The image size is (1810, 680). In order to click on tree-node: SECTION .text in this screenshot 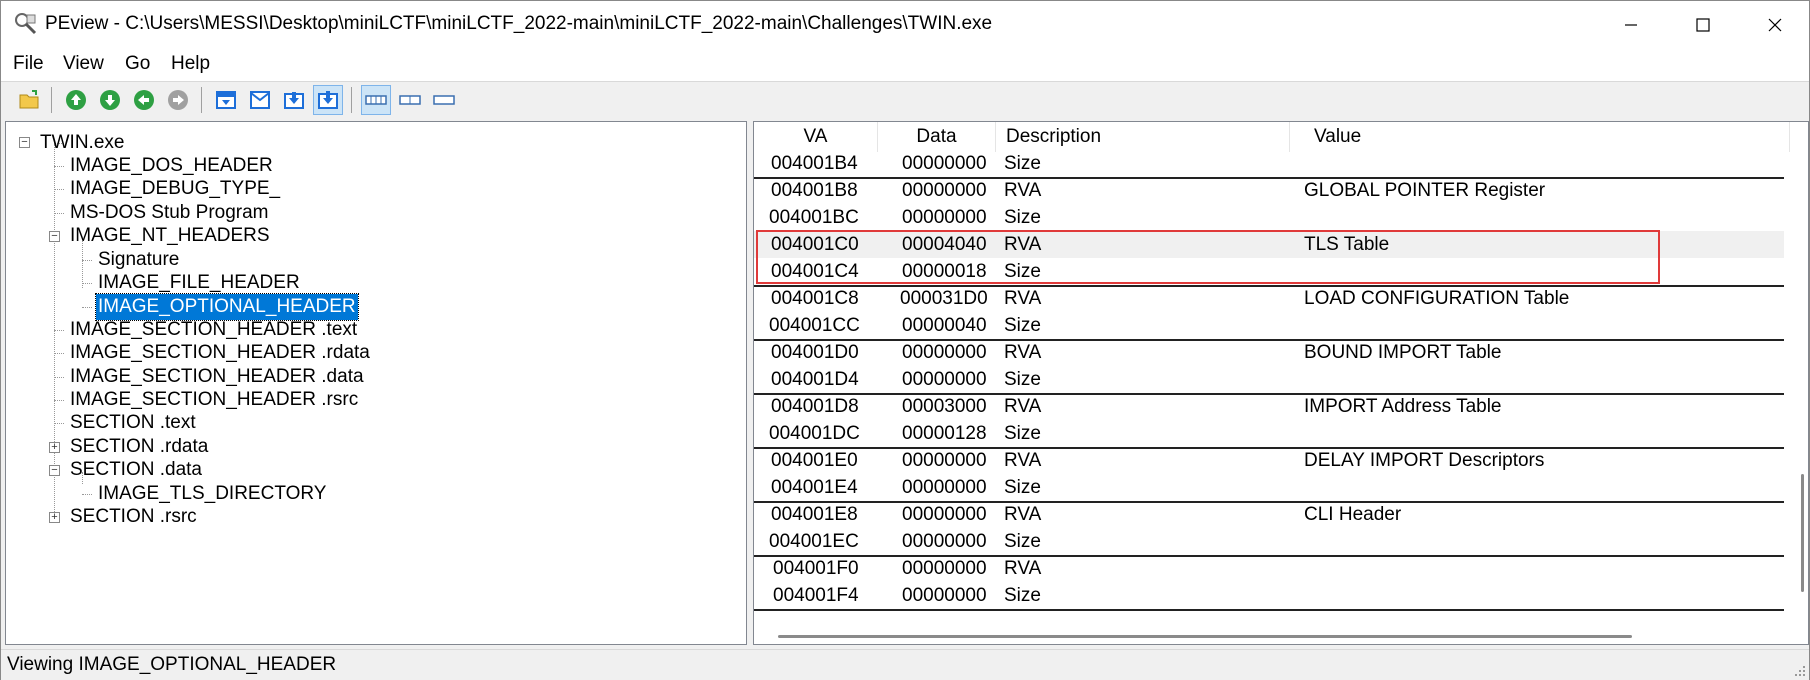, I will do `click(133, 423)`.